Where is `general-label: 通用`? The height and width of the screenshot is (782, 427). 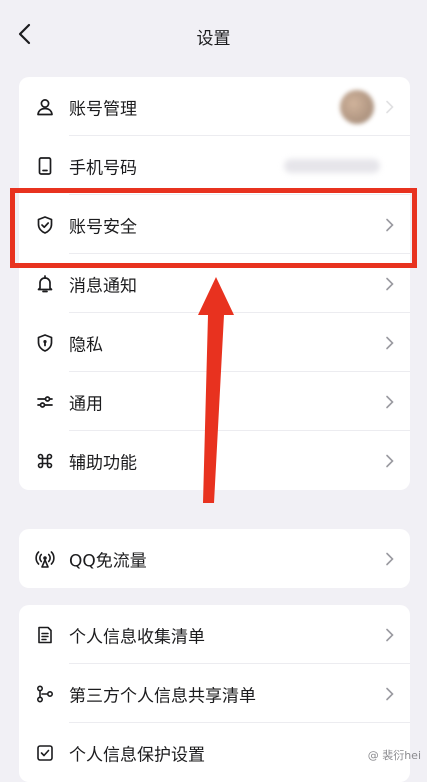 general-label: 通用 is located at coordinates (86, 404).